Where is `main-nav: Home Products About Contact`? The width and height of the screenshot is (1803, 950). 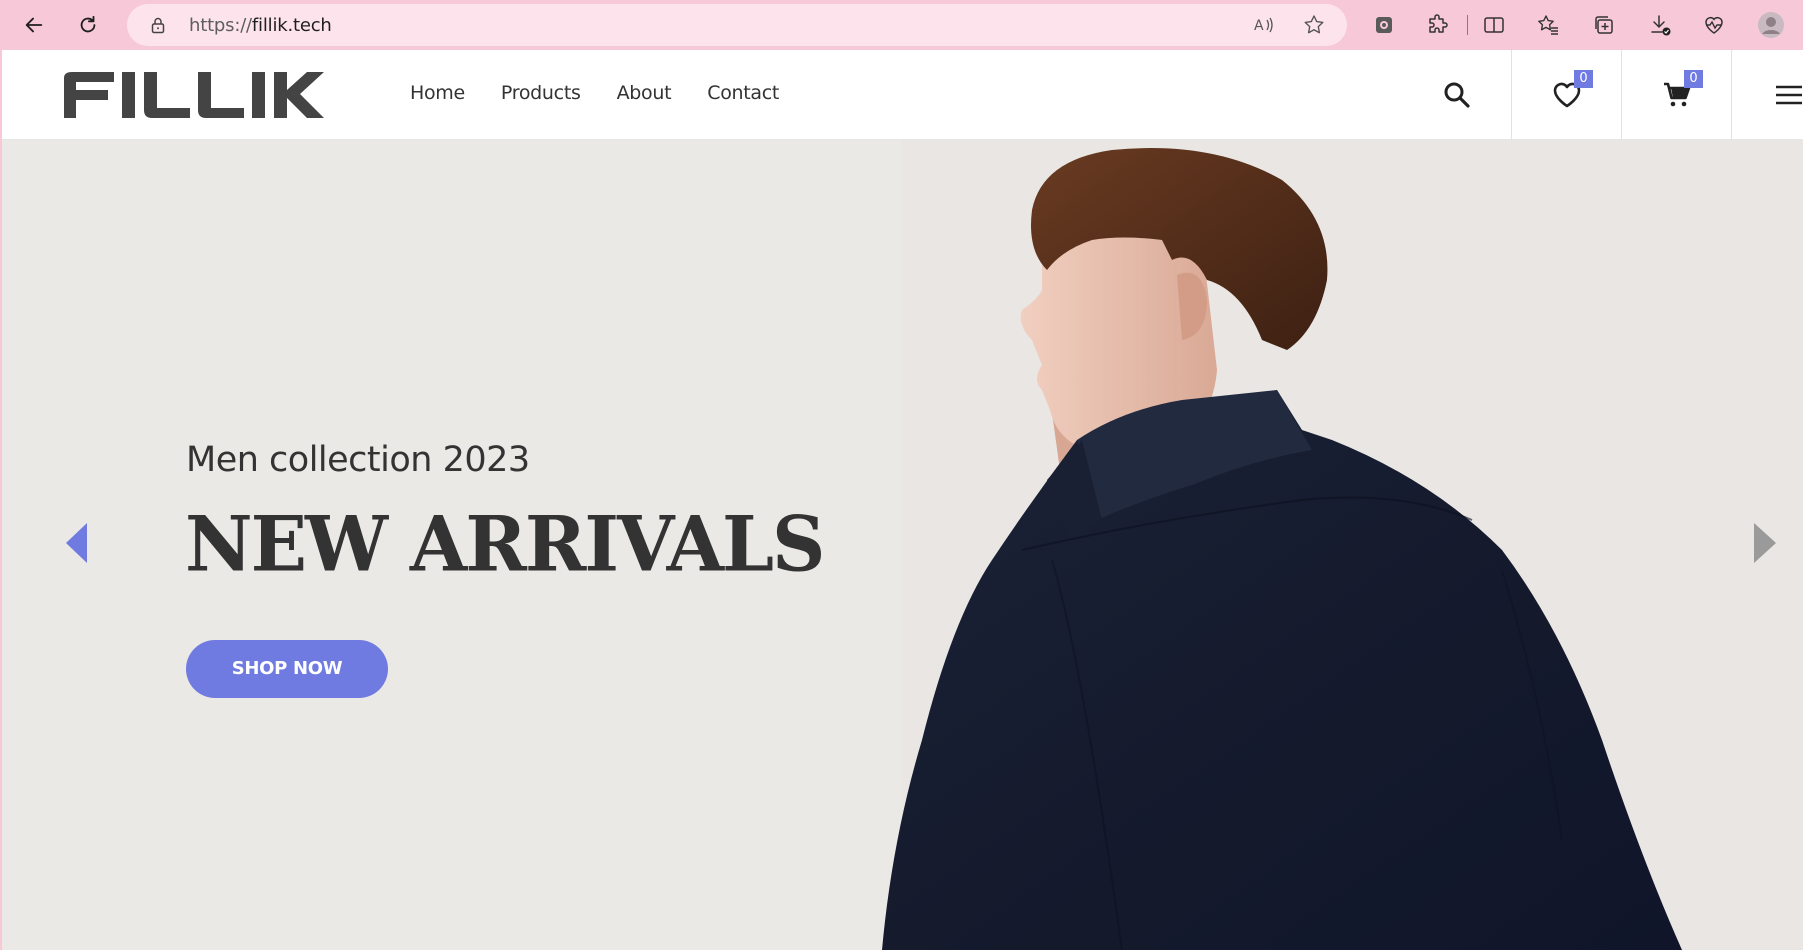
main-nav: Home Products About Contact is located at coordinates (612, 93).